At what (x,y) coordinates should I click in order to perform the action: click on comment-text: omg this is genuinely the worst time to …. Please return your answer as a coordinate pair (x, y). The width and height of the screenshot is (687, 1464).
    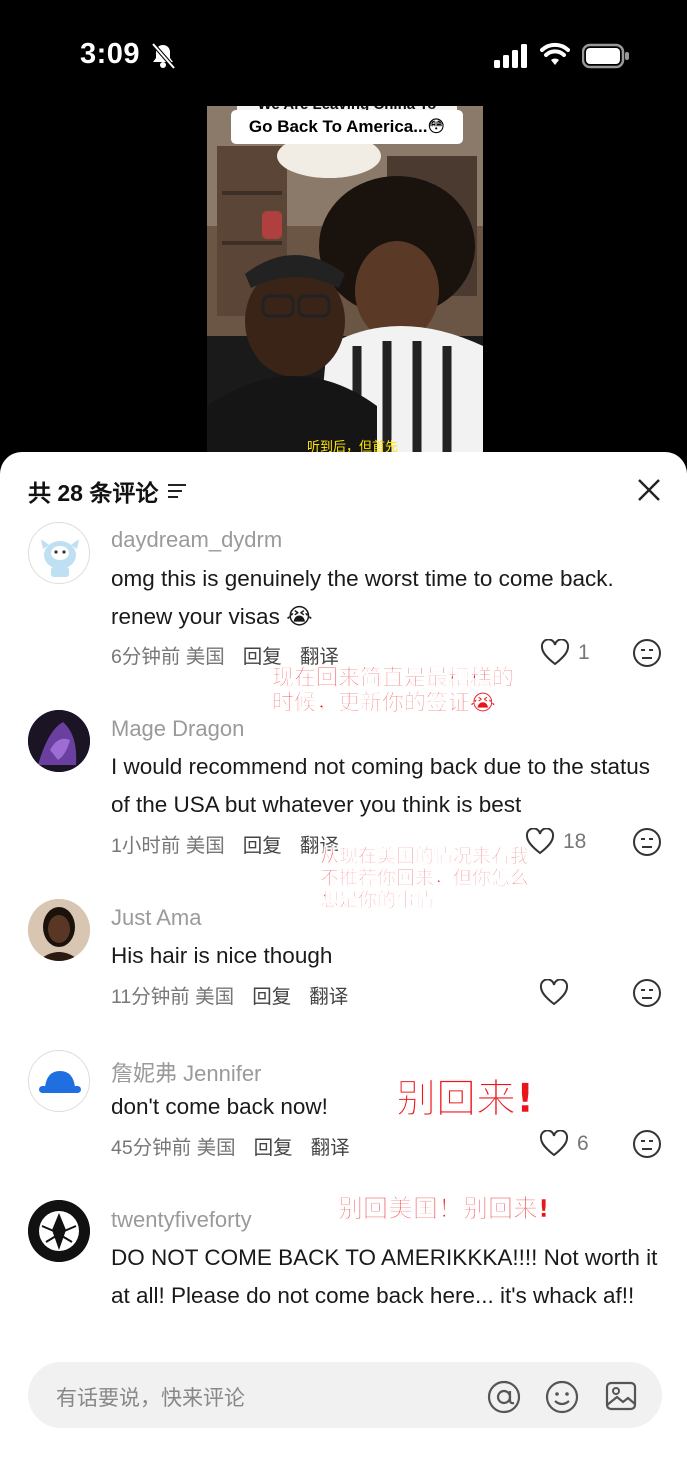
    Looking at the image, I should click on (362, 597).